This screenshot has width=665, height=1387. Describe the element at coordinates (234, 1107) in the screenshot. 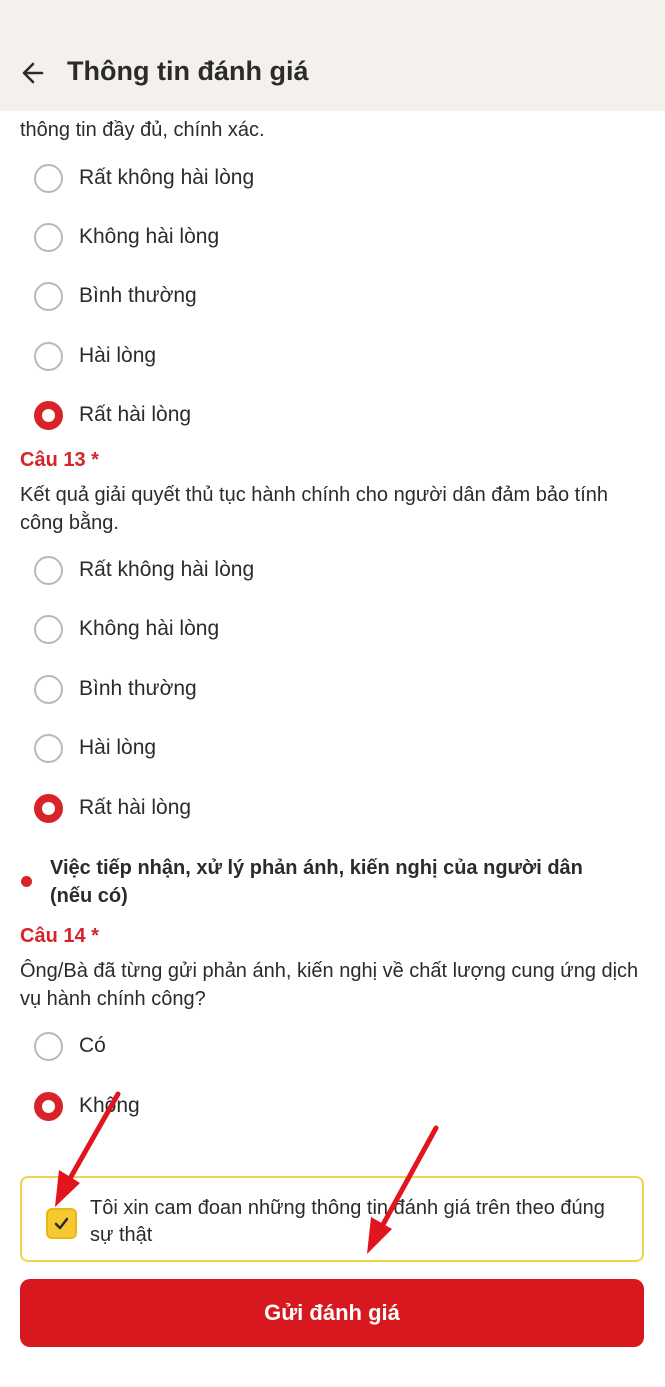

I see `q14-option-2: Không` at that location.